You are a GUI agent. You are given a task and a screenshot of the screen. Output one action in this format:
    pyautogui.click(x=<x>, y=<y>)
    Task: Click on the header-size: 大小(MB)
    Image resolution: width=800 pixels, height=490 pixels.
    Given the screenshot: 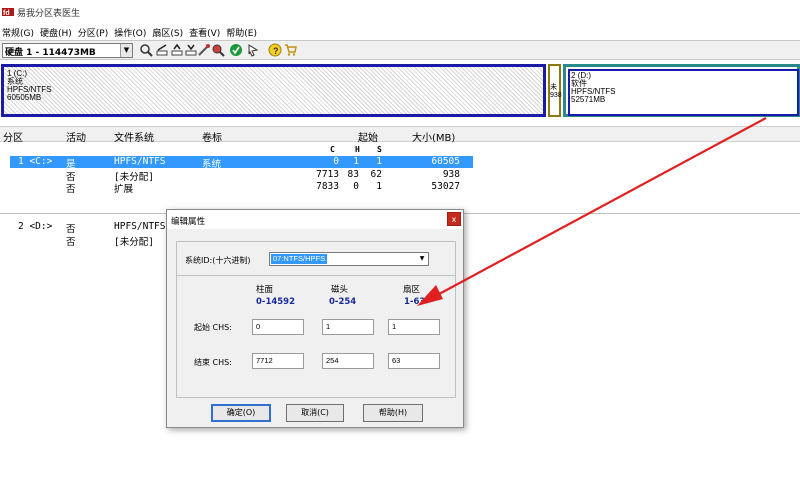 What is the action you would take?
    pyautogui.click(x=433, y=136)
    